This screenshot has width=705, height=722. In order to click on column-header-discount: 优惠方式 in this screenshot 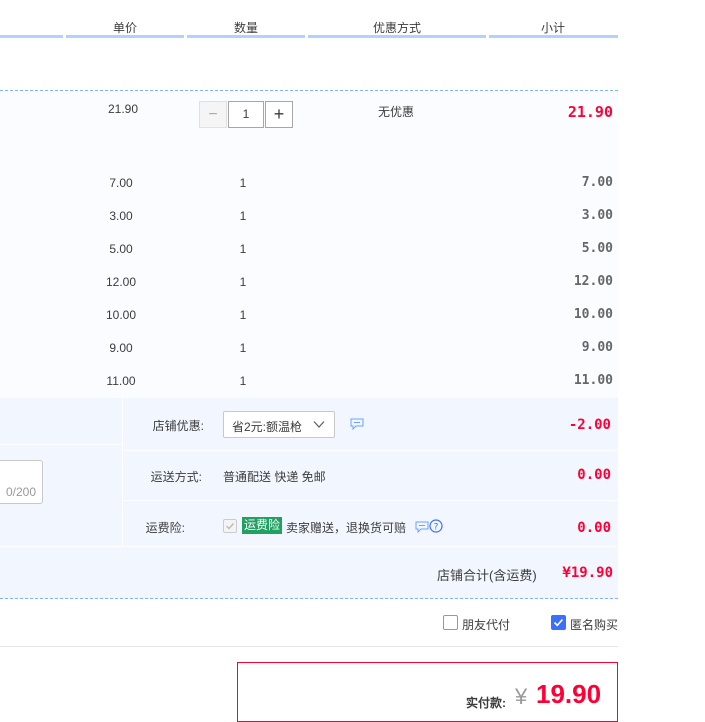, I will do `click(397, 28)`.